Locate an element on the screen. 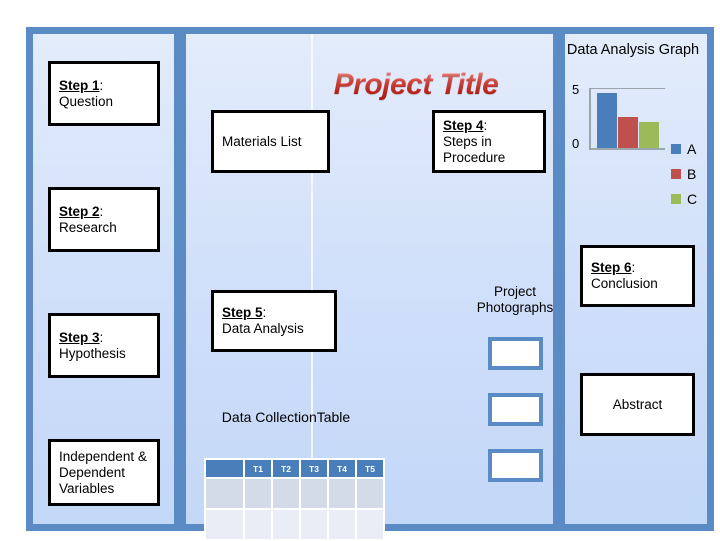  chart-legend-item-b: B is located at coordinates (684, 173).